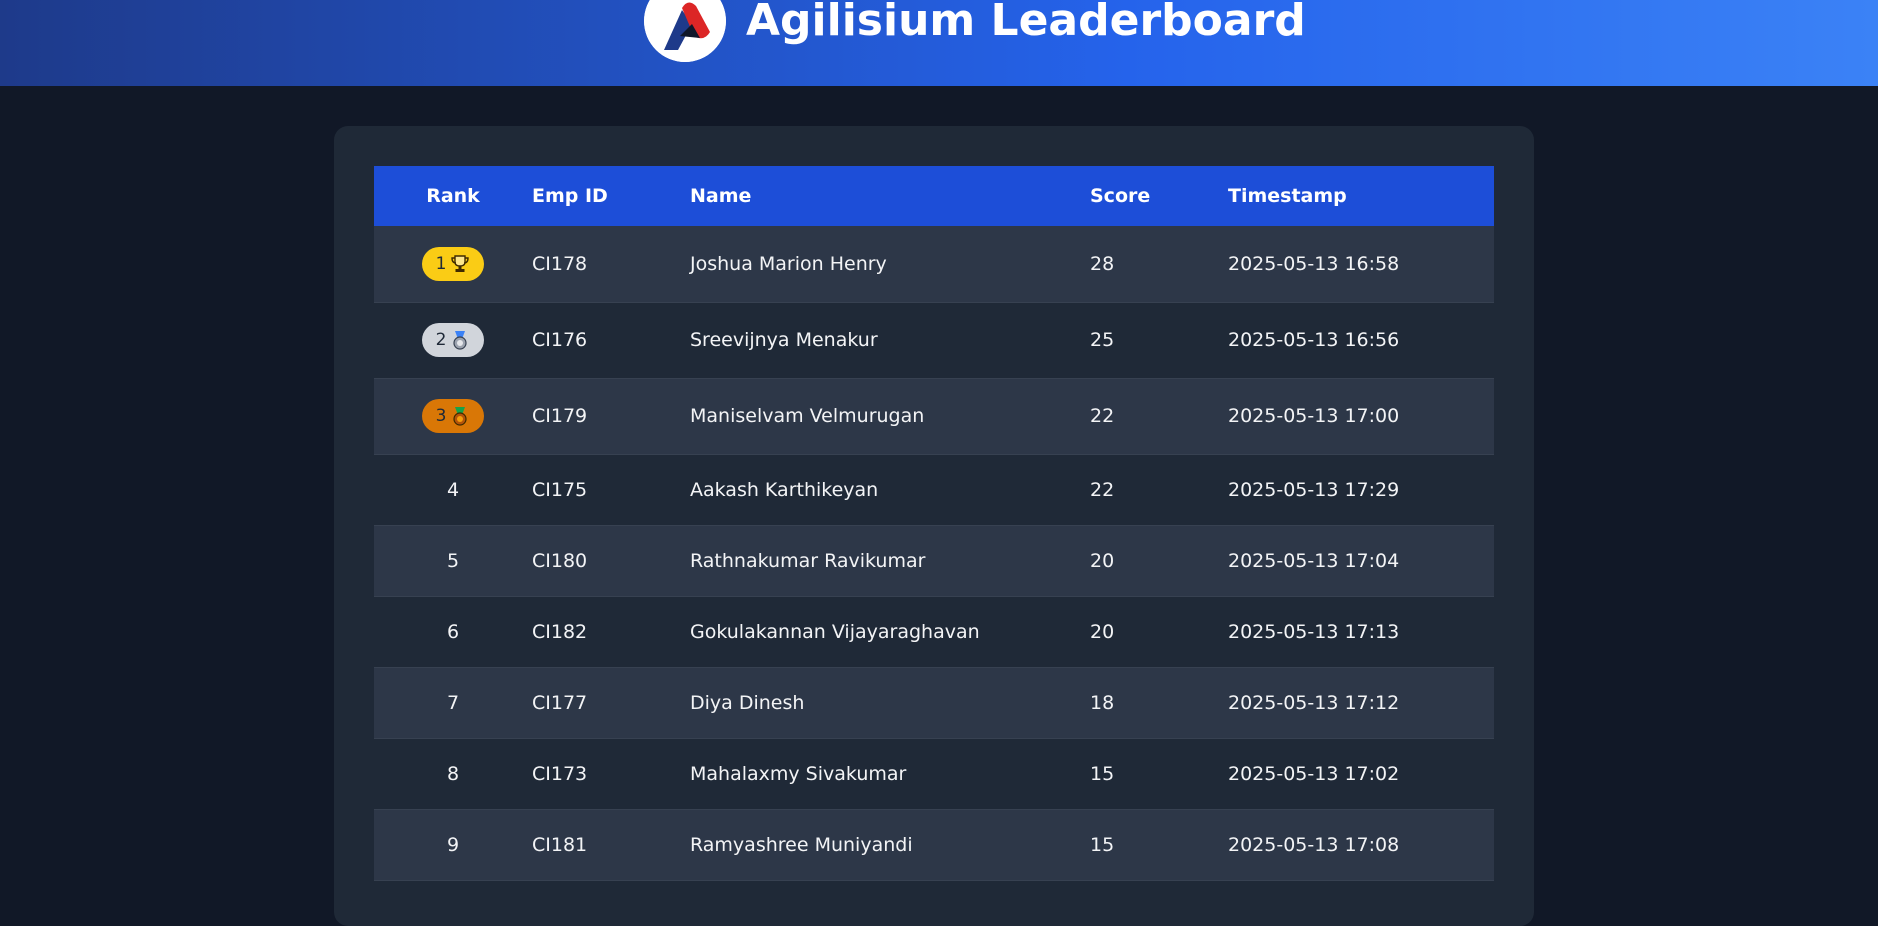  What do you see at coordinates (460, 263) in the screenshot?
I see `trophy-icon` at bounding box center [460, 263].